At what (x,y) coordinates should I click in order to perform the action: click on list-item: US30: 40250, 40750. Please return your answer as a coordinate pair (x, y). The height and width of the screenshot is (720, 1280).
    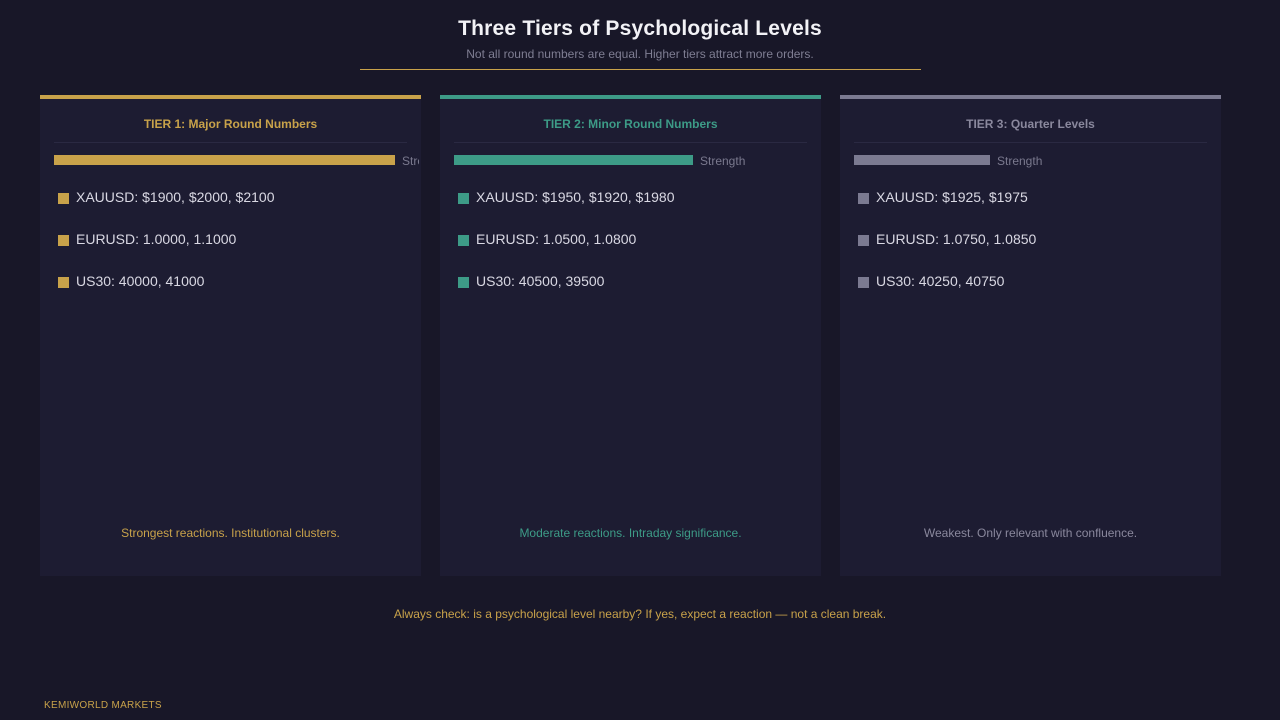
    Looking at the image, I should click on (1032, 294).